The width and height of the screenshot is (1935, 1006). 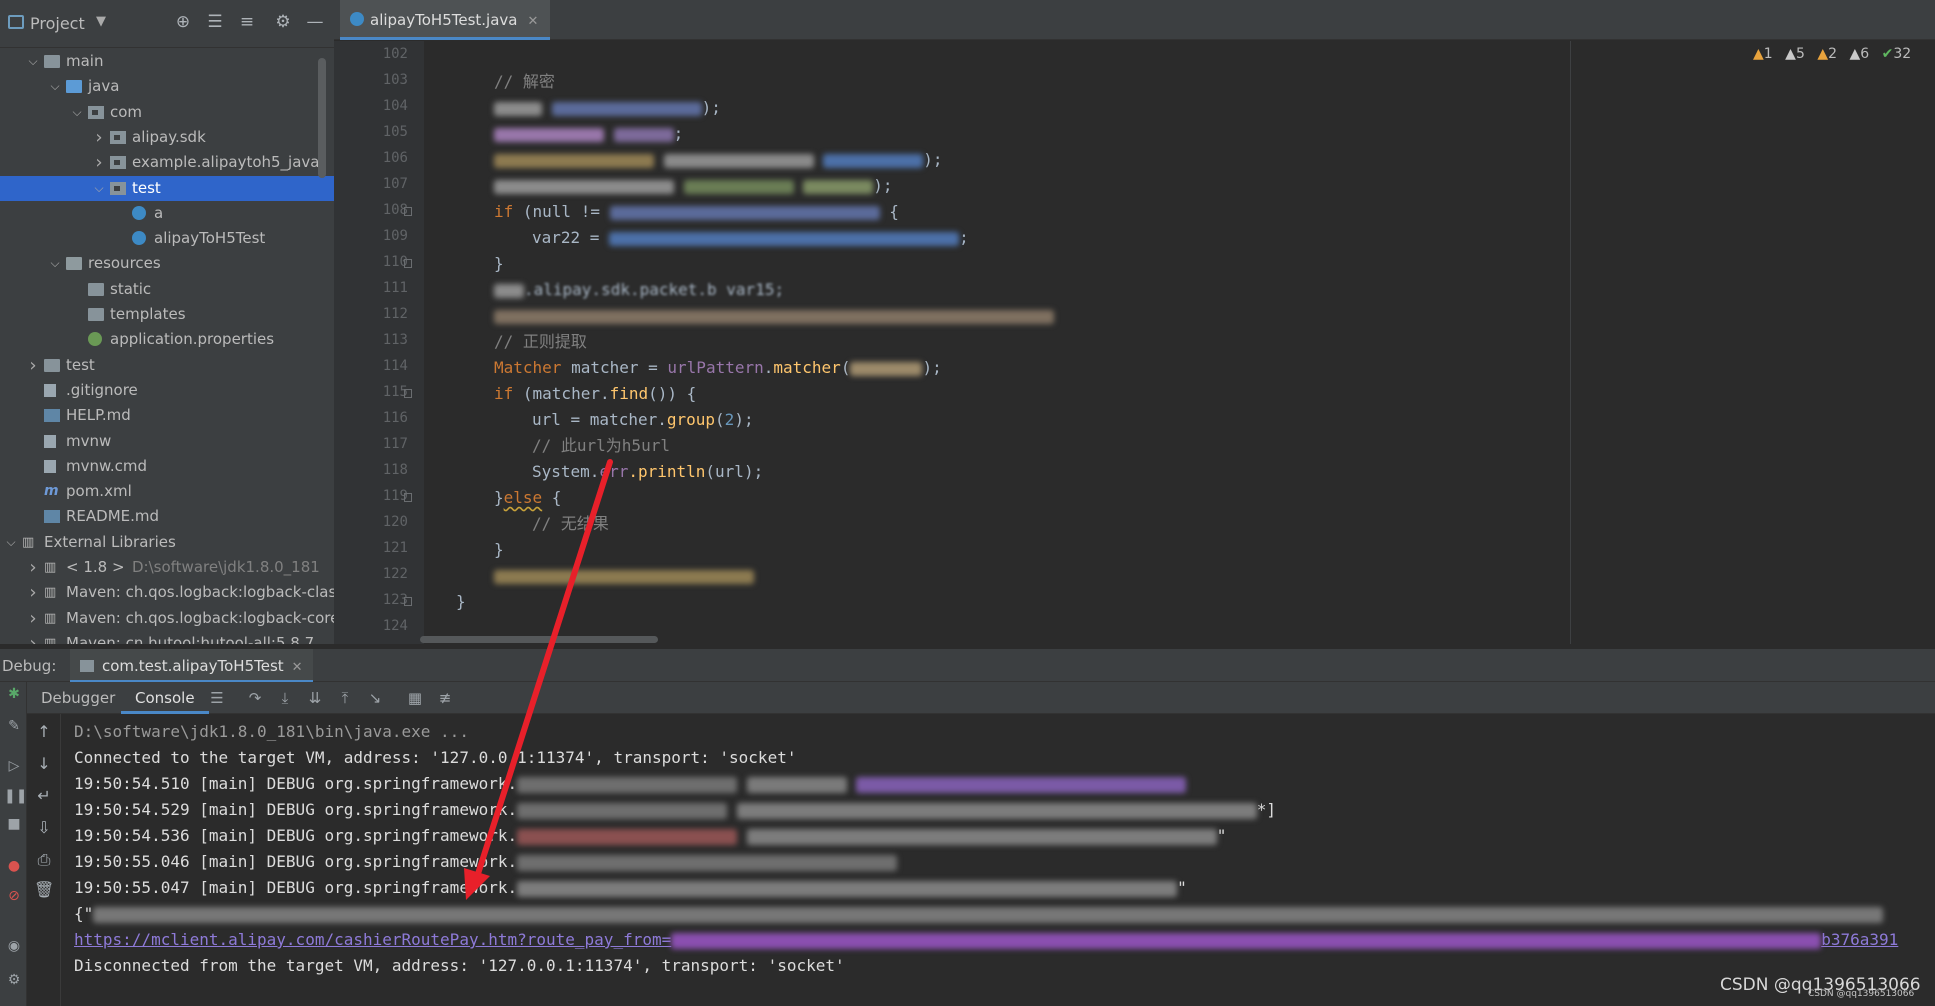 I want to click on step-out-icon: ⤒, so click(x=345, y=698).